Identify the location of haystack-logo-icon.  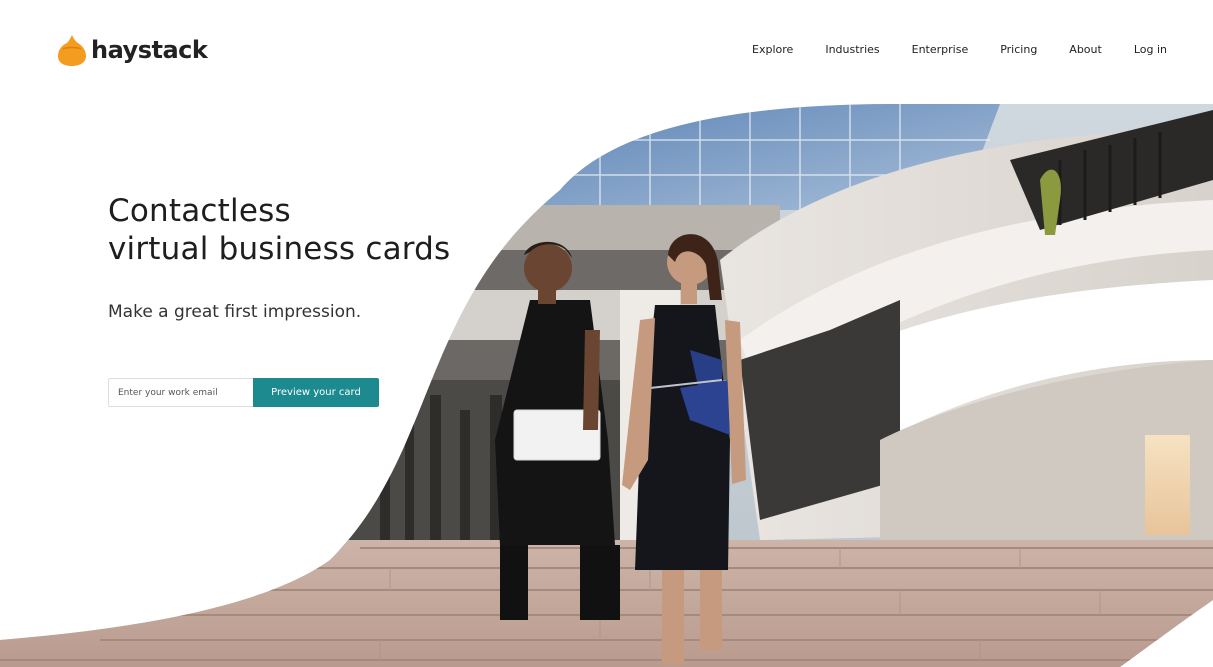
(72, 50).